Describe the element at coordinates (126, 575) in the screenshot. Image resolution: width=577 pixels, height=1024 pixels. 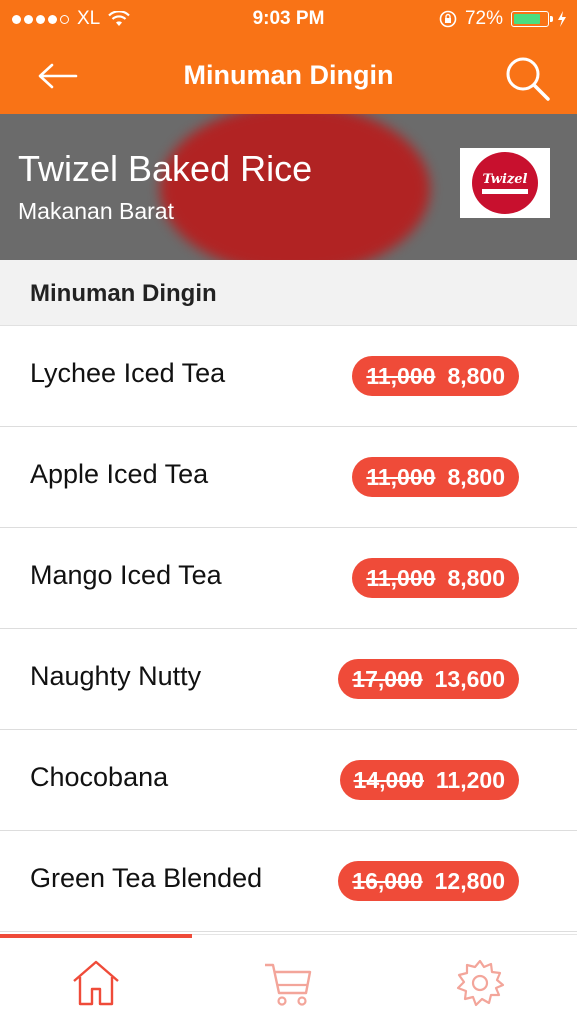
I see `item-name: Mango Iced Tea` at that location.